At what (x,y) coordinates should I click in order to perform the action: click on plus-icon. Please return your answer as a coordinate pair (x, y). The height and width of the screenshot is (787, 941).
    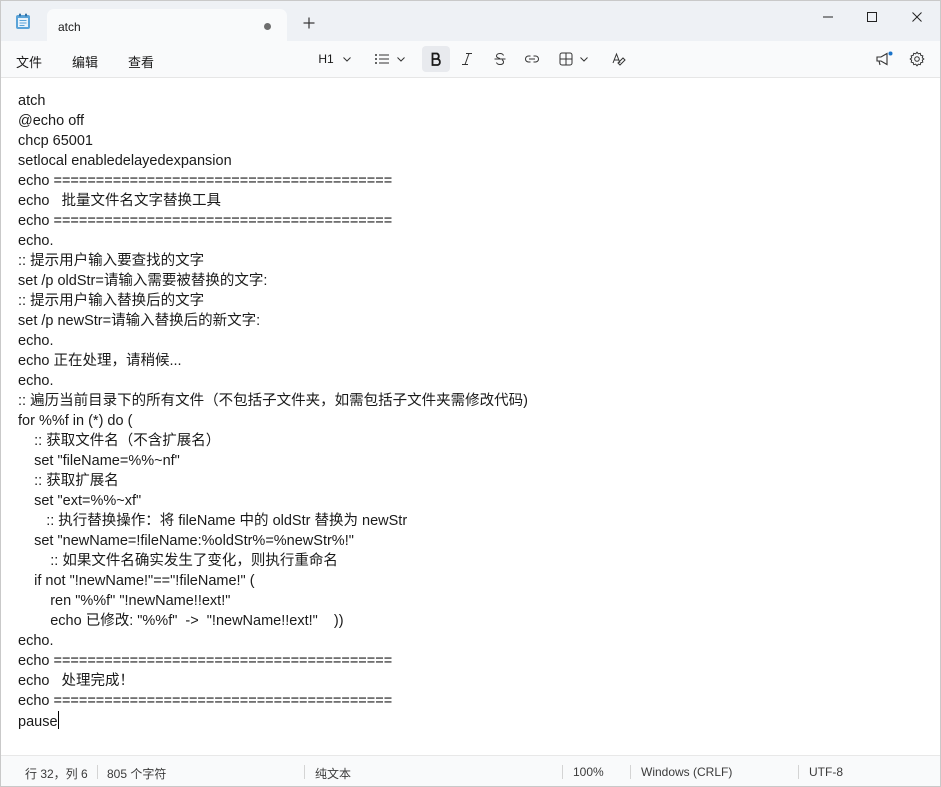
    Looking at the image, I should click on (309, 23).